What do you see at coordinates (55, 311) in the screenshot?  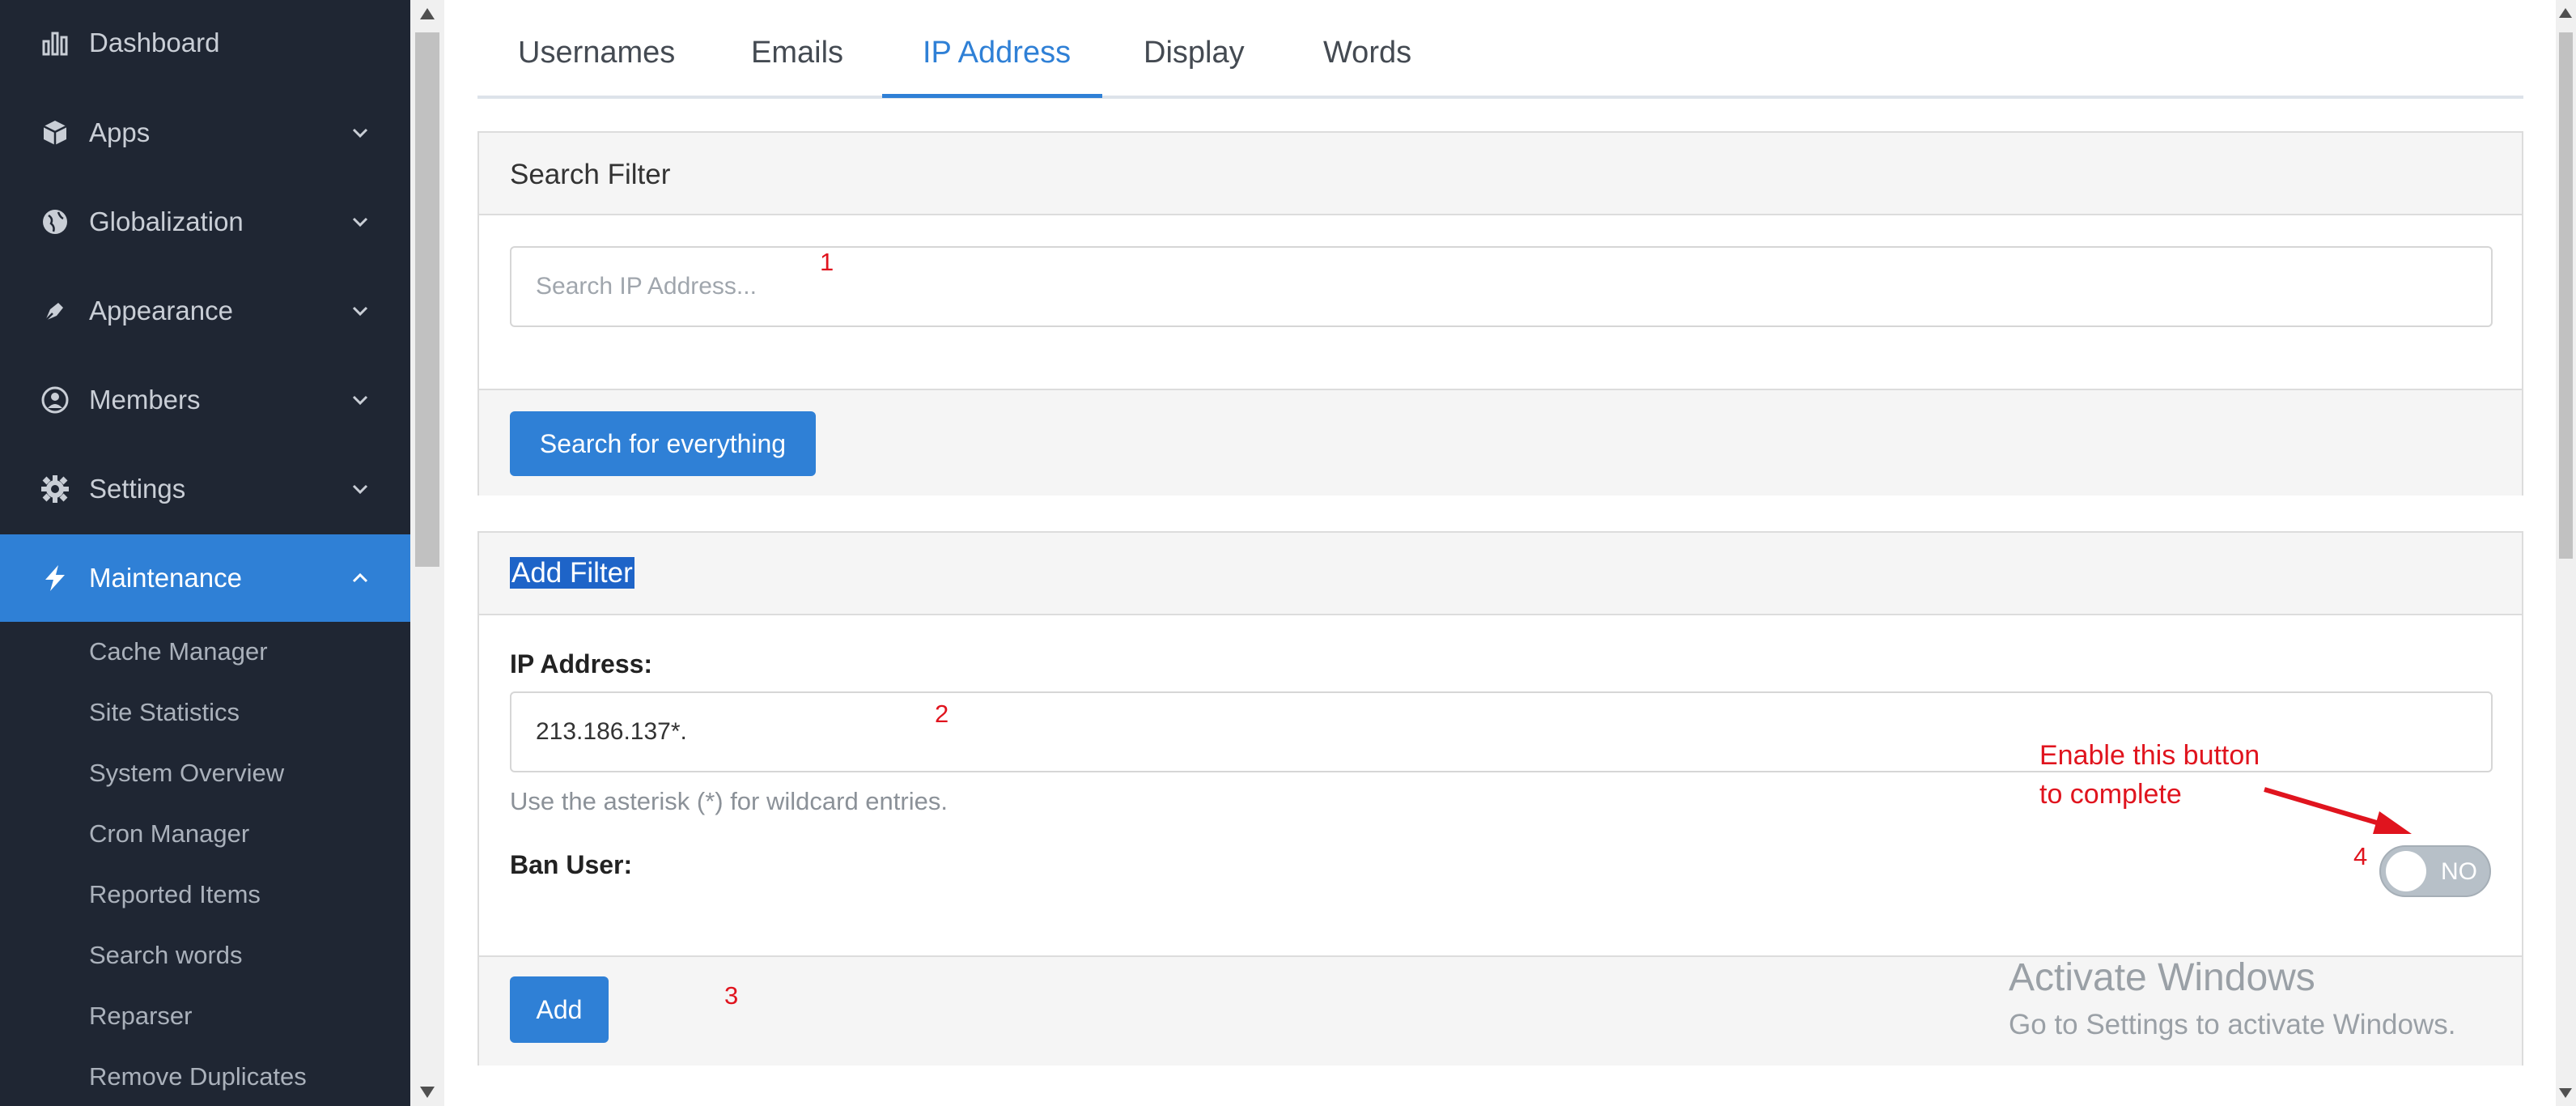 I see `pen-icon` at bounding box center [55, 311].